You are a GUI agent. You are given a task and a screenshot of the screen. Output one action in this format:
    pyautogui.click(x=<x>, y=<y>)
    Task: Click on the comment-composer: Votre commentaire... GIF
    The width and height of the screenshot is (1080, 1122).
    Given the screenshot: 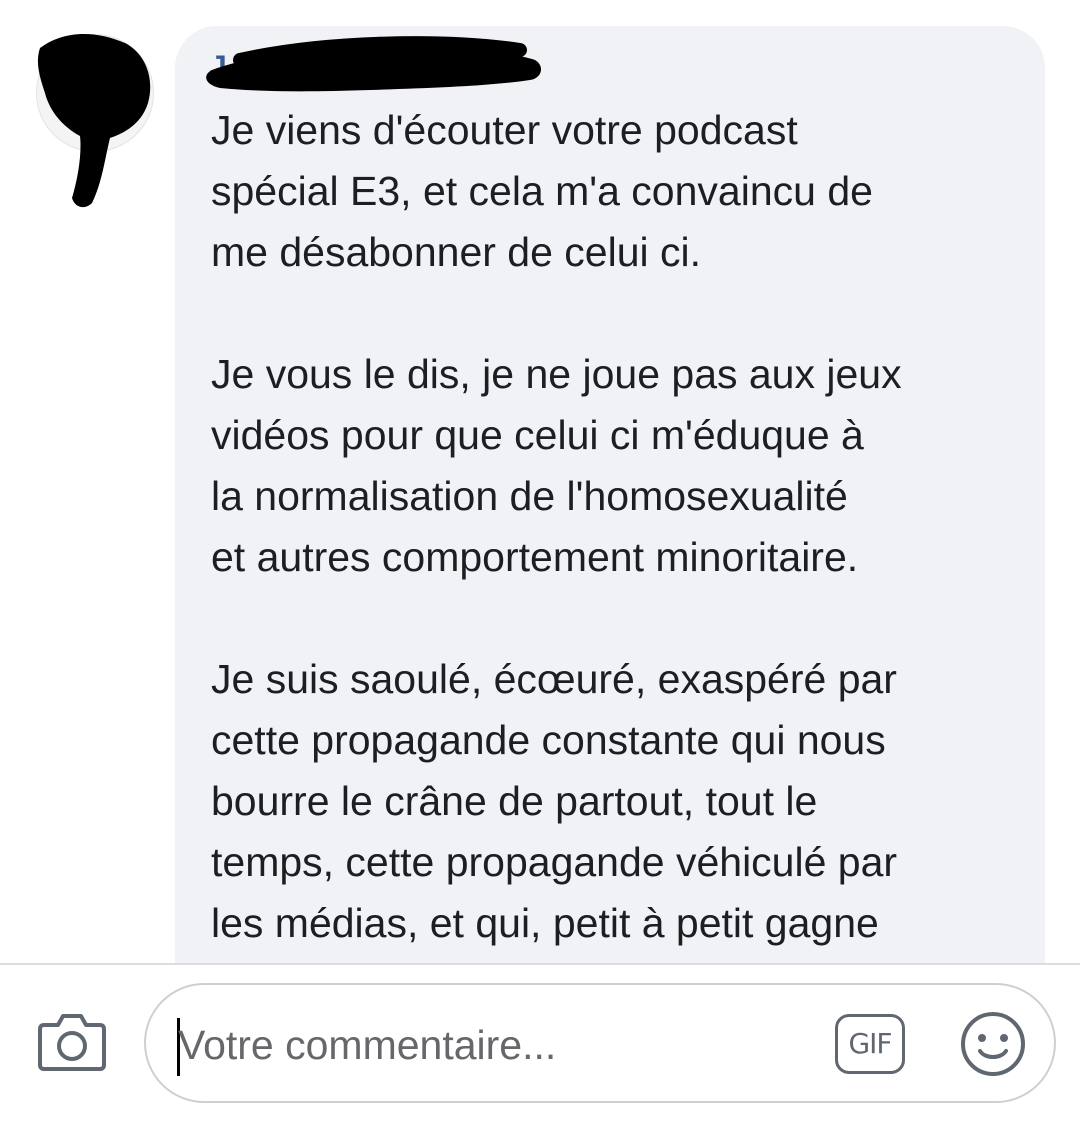 What is the action you would take?
    pyautogui.click(x=540, y=1042)
    